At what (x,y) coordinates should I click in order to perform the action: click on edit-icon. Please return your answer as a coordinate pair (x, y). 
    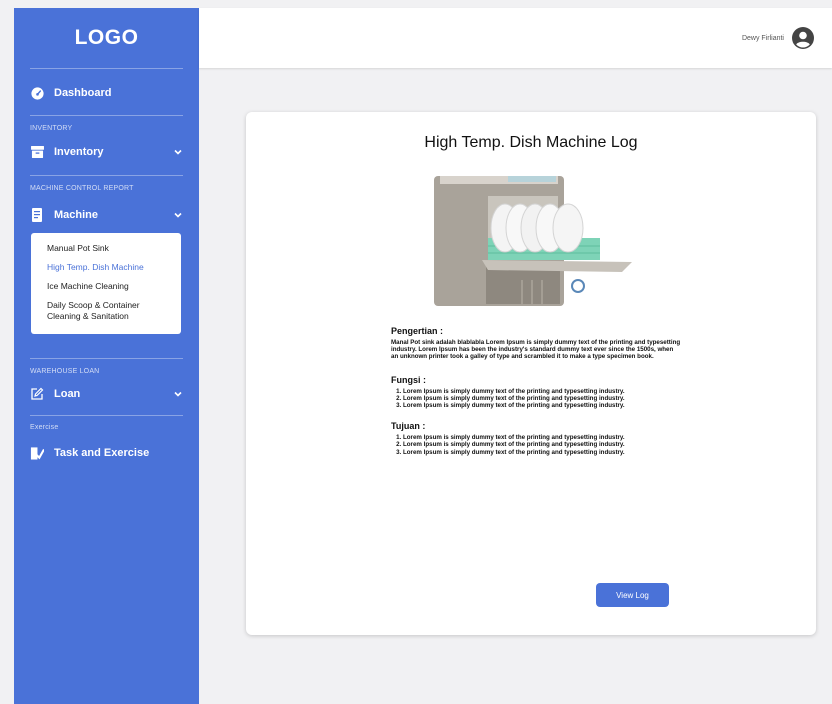
    Looking at the image, I should click on (37, 394).